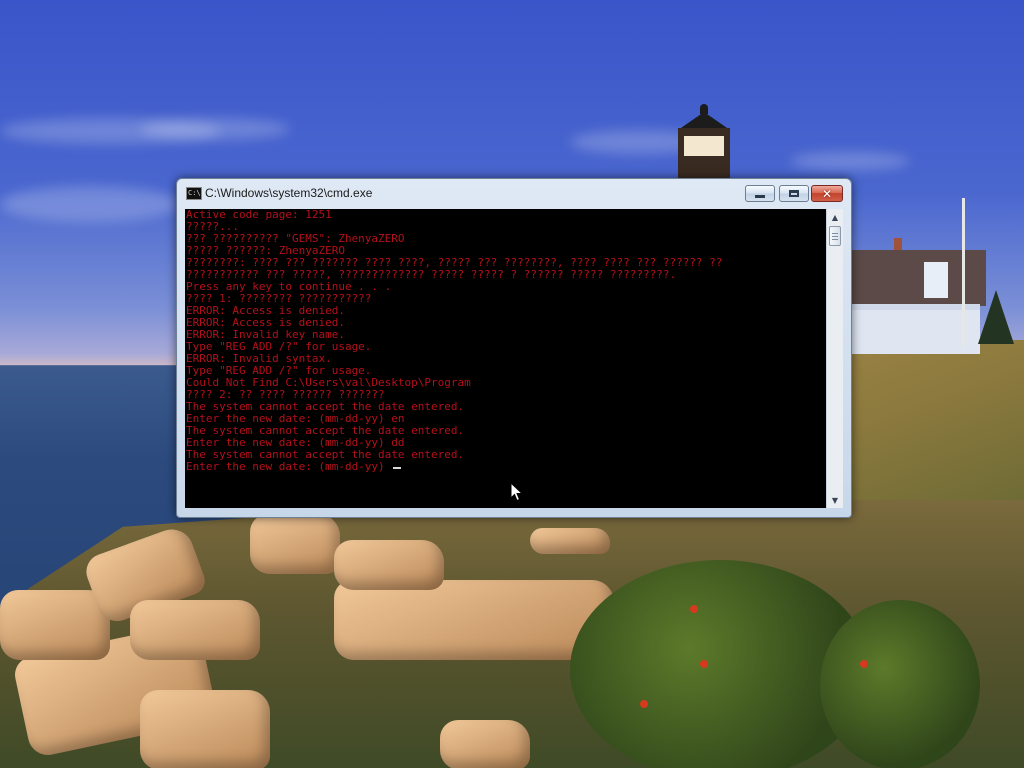  Describe the element at coordinates (397, 468) in the screenshot. I see `text-cursor` at that location.